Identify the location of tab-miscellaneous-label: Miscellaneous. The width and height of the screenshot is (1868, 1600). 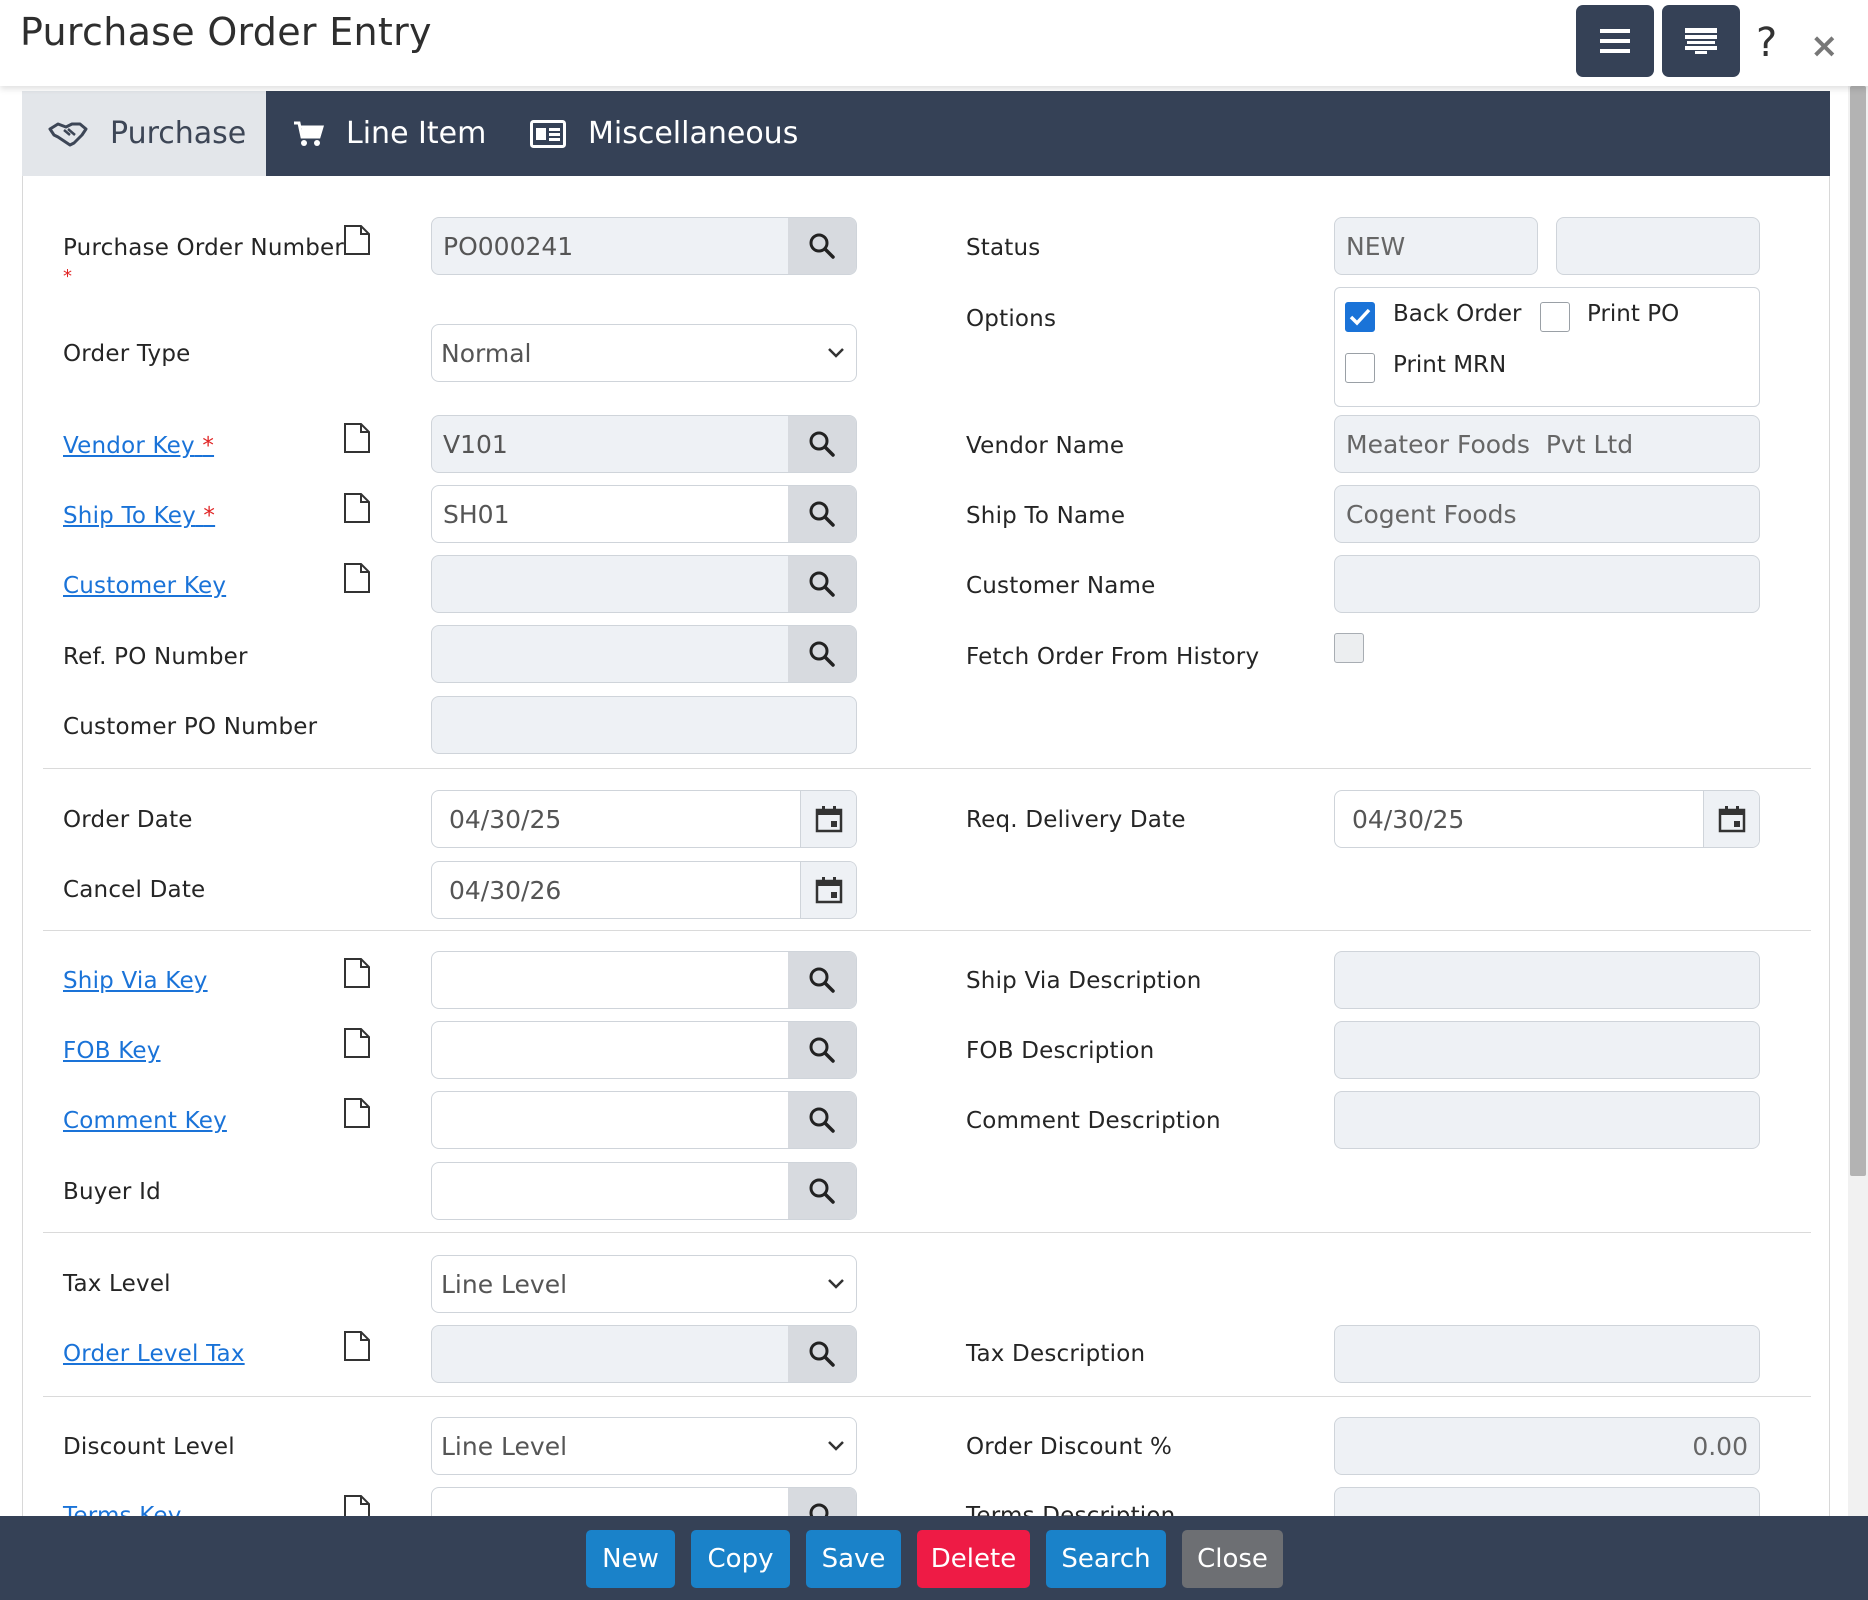
(693, 133).